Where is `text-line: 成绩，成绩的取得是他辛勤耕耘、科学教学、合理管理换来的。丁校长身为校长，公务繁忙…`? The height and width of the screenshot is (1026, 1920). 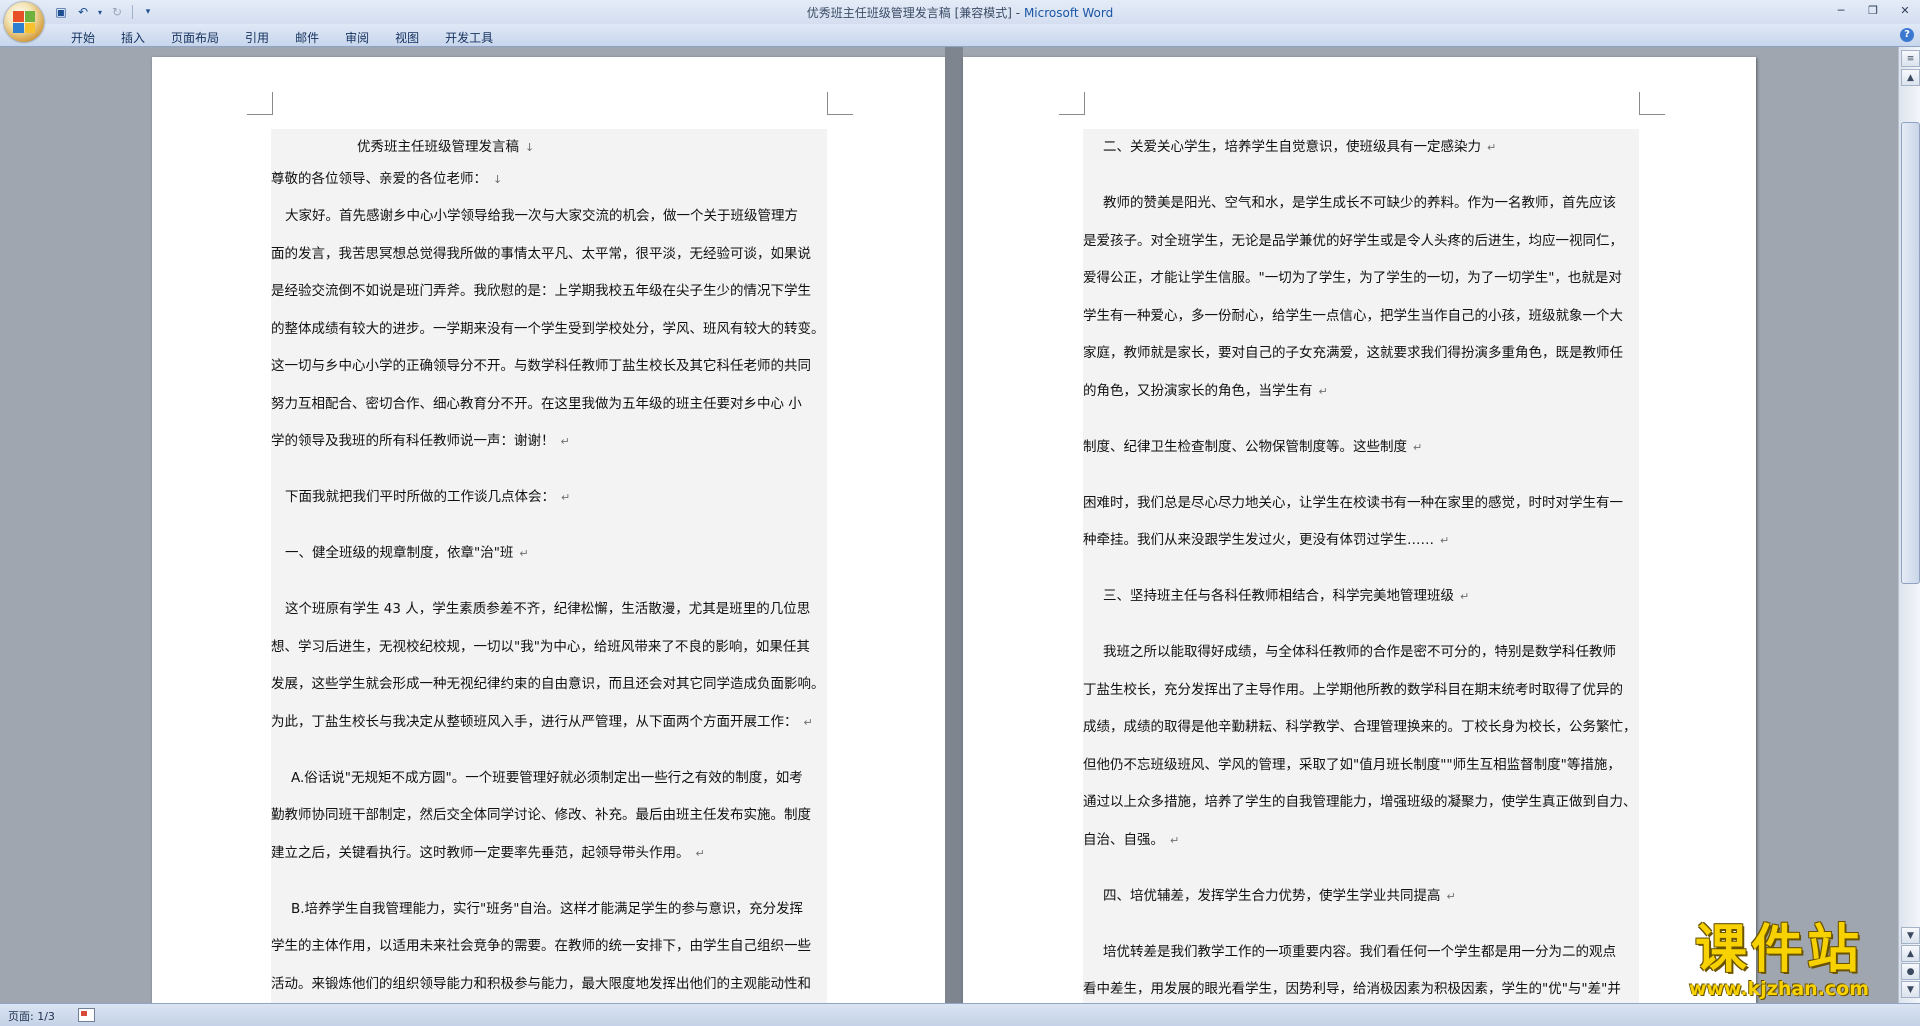 text-line: 成绩，成绩的取得是他辛勤耕耘、科学教学、合理管理换来的。丁校长身为校长，公务繁忙… is located at coordinates (1360, 727).